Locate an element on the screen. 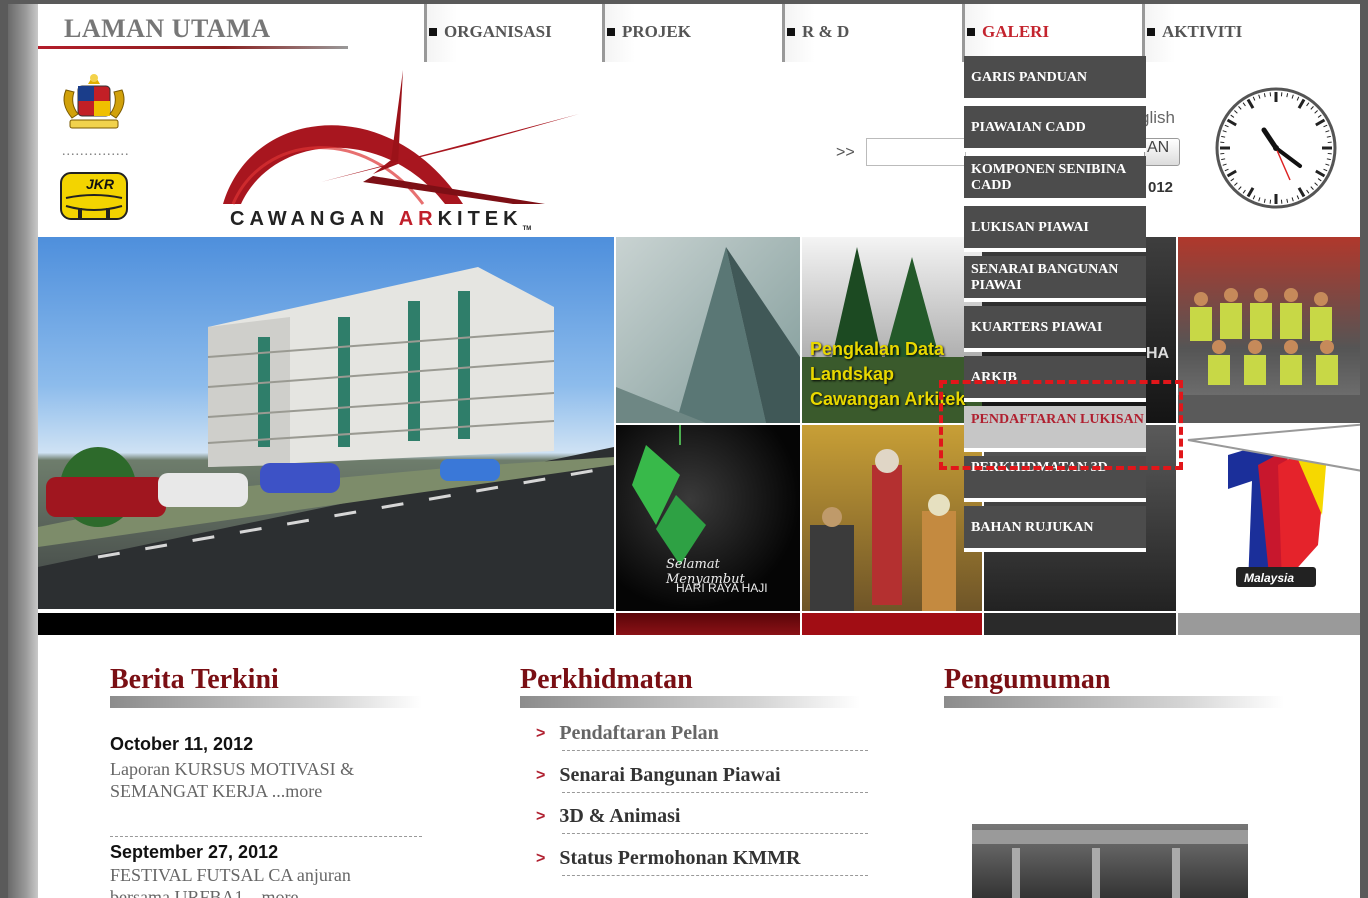  services-section-bar is located at coordinates (690, 702).